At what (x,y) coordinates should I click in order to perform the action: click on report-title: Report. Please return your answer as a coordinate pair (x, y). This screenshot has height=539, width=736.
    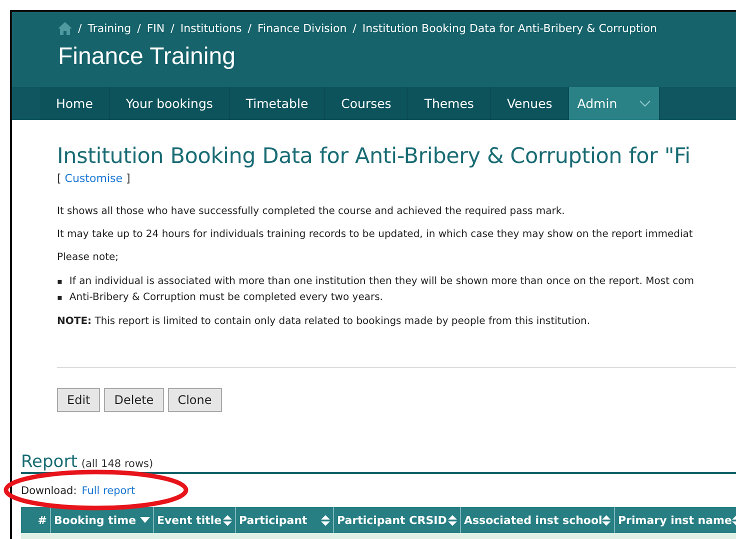
    Looking at the image, I should click on (49, 462).